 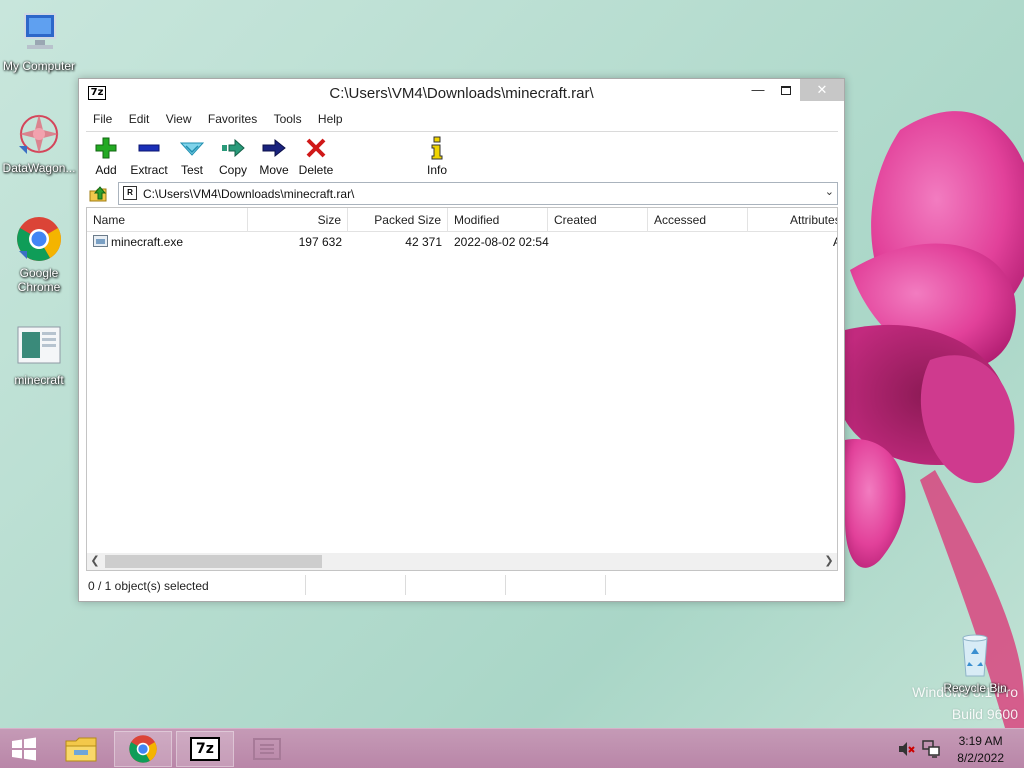 I want to click on datawagon-icon, so click(x=39, y=134).